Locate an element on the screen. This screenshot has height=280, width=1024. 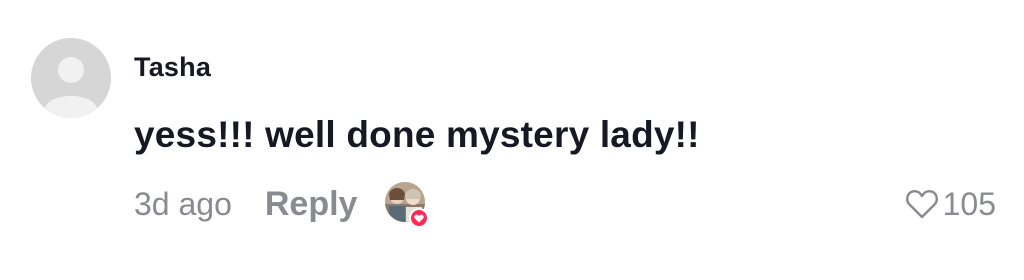
heart-outline-icon is located at coordinates (921, 204).